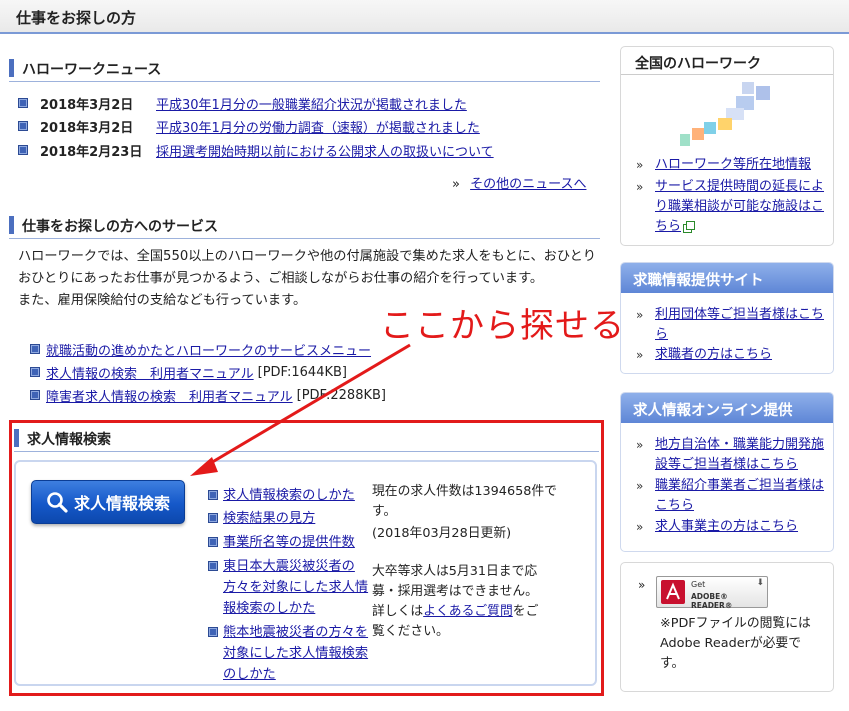 This screenshot has width=849, height=711. I want to click on search-help-item: 熊本地震被災者の方々を対象にした求人情報検索のしかた, so click(289, 653).